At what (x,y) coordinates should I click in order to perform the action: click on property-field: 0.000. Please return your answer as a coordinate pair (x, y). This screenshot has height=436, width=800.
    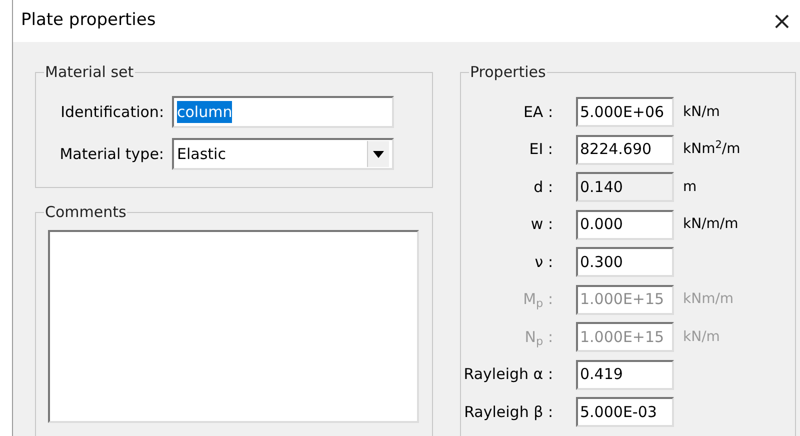
    Looking at the image, I should click on (625, 225).